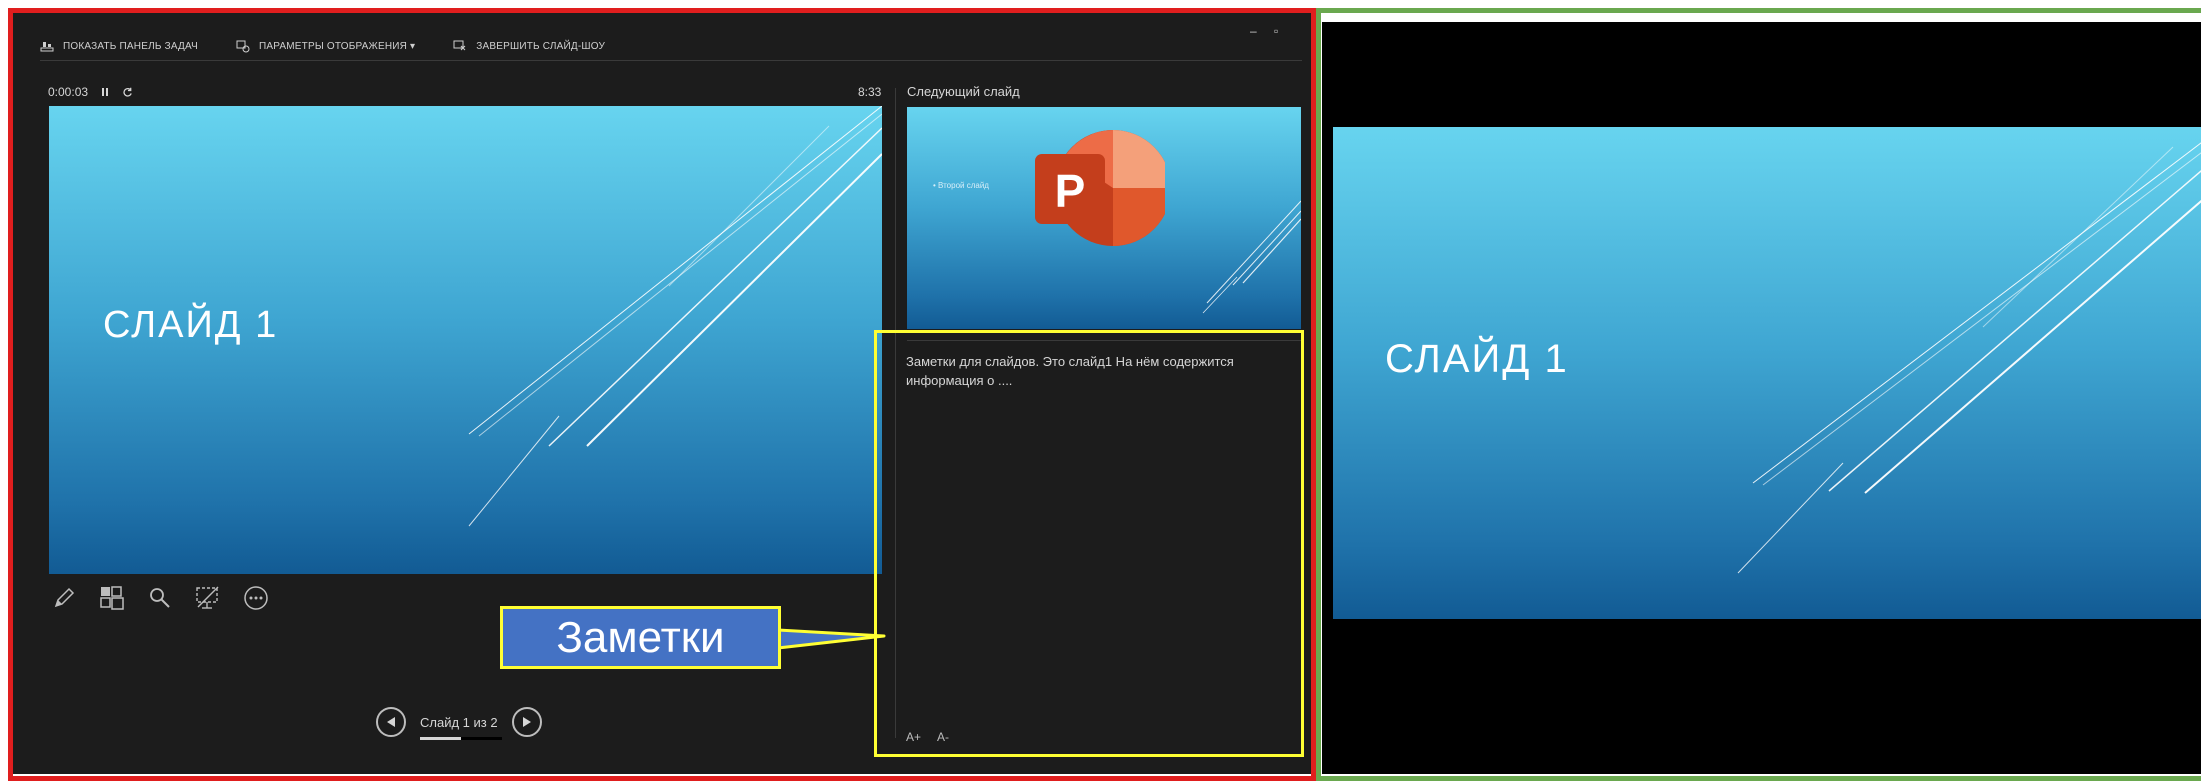  I want to click on arrow-left-icon, so click(391, 722).